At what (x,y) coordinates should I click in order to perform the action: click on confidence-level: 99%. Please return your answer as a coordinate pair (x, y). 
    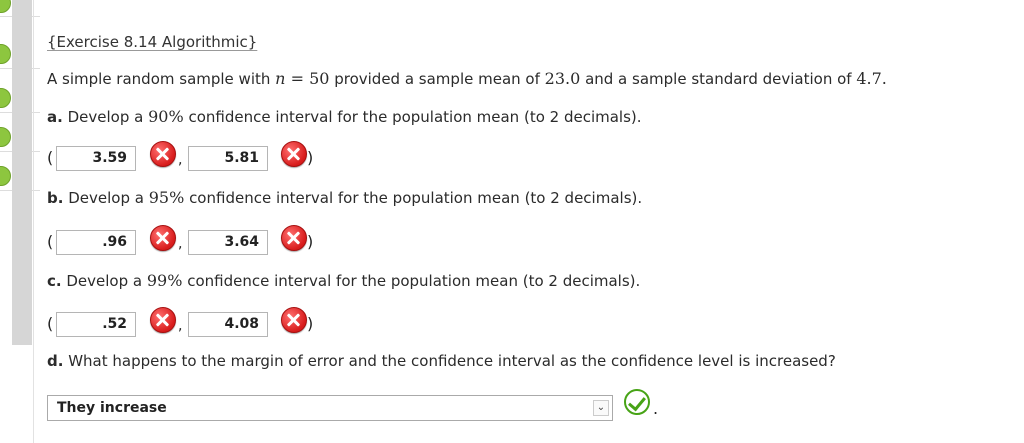
    Looking at the image, I should click on (164, 280).